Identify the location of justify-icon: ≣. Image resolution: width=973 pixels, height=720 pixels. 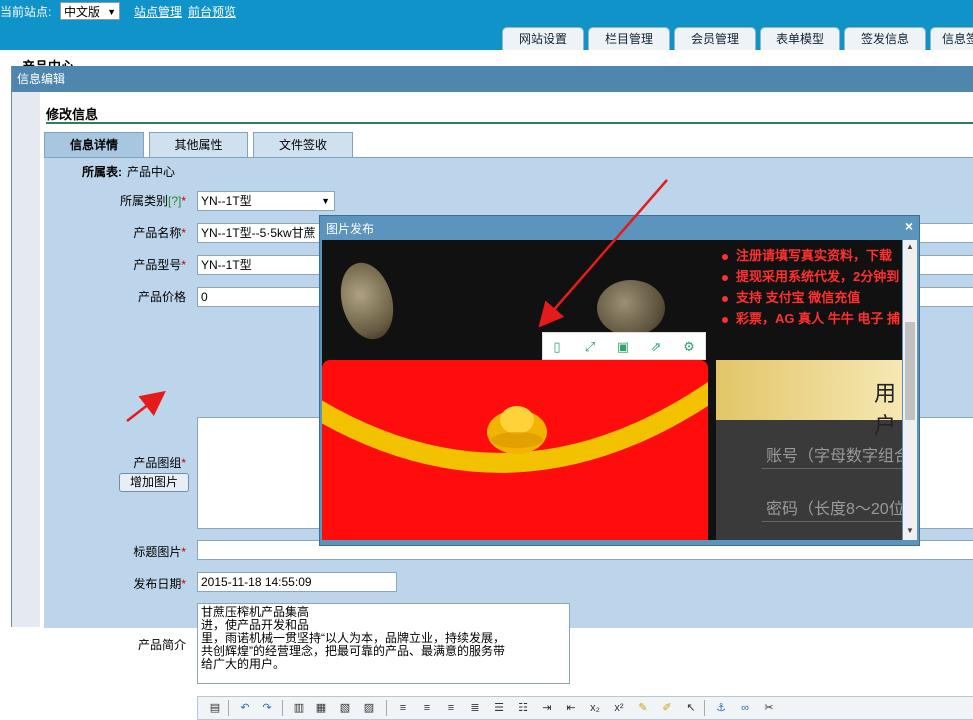
(475, 708).